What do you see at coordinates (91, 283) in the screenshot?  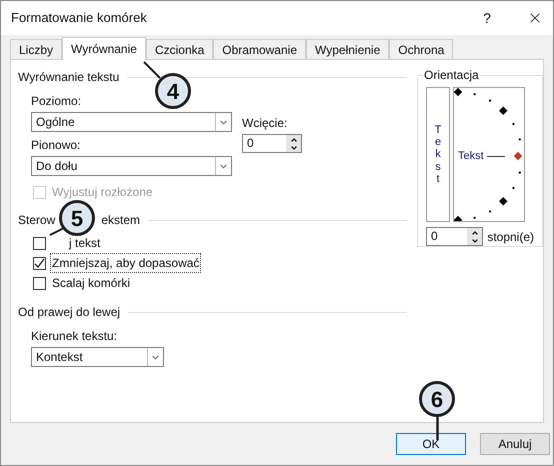 I see `checkbox-label: Scalaj komórki` at bounding box center [91, 283].